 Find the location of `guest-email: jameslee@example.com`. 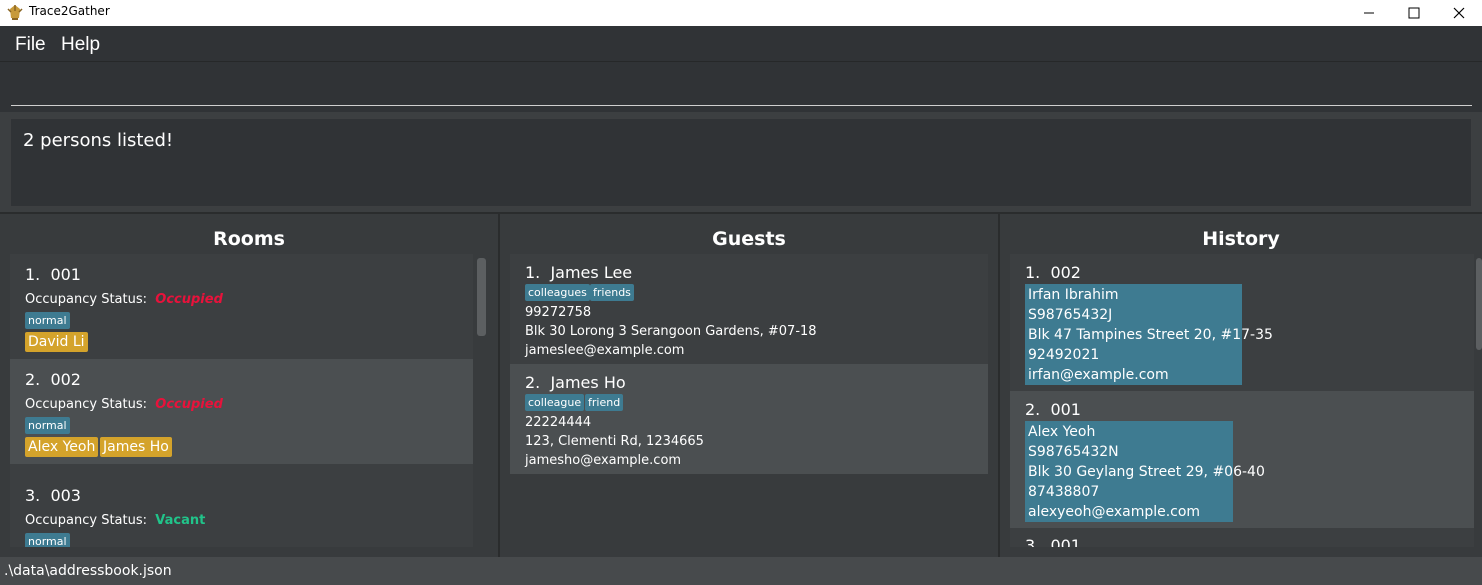

guest-email: jameslee@example.com is located at coordinates (605, 350).